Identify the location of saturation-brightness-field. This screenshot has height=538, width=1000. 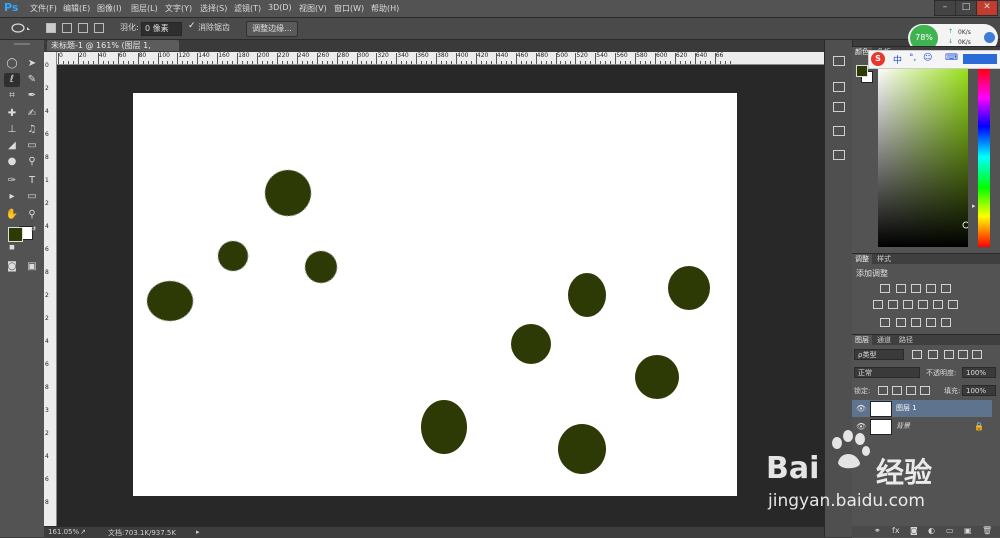
(923, 157).